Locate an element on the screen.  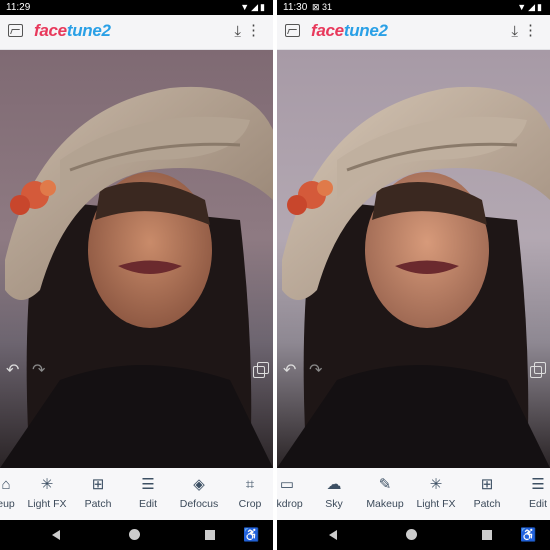
status-bar: 11:30 ⊠ 31 ▼◢▮ is located at coordinates (413, 7).